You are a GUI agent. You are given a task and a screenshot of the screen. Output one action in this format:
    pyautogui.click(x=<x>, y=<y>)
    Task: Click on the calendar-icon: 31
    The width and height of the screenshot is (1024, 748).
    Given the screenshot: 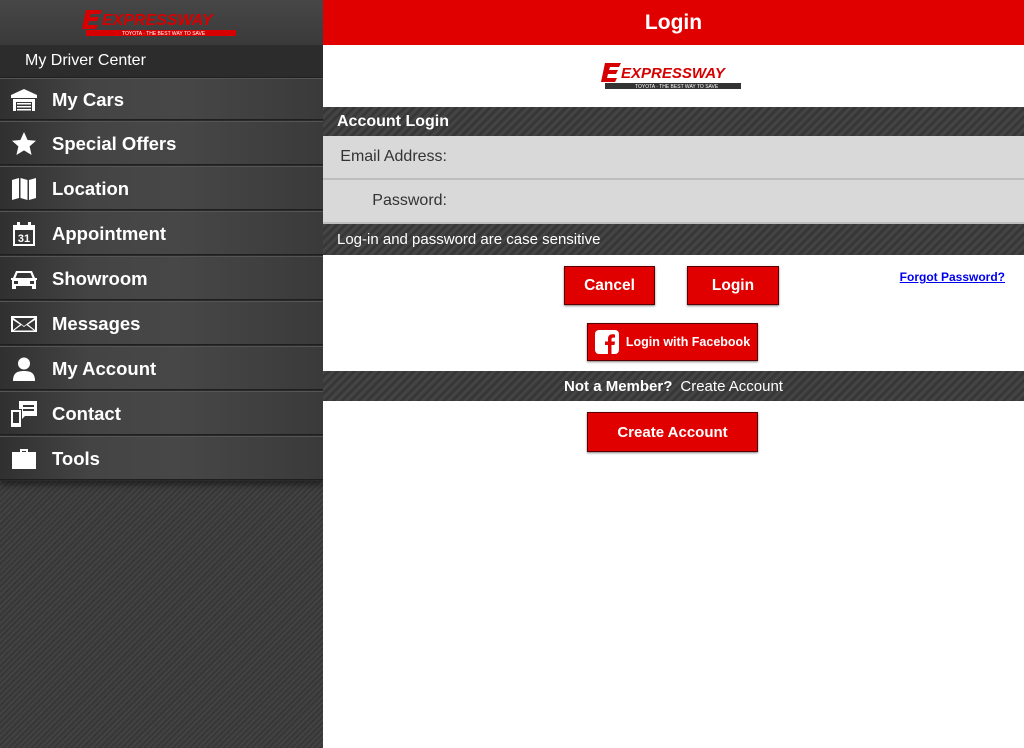 What is the action you would take?
    pyautogui.click(x=26, y=234)
    